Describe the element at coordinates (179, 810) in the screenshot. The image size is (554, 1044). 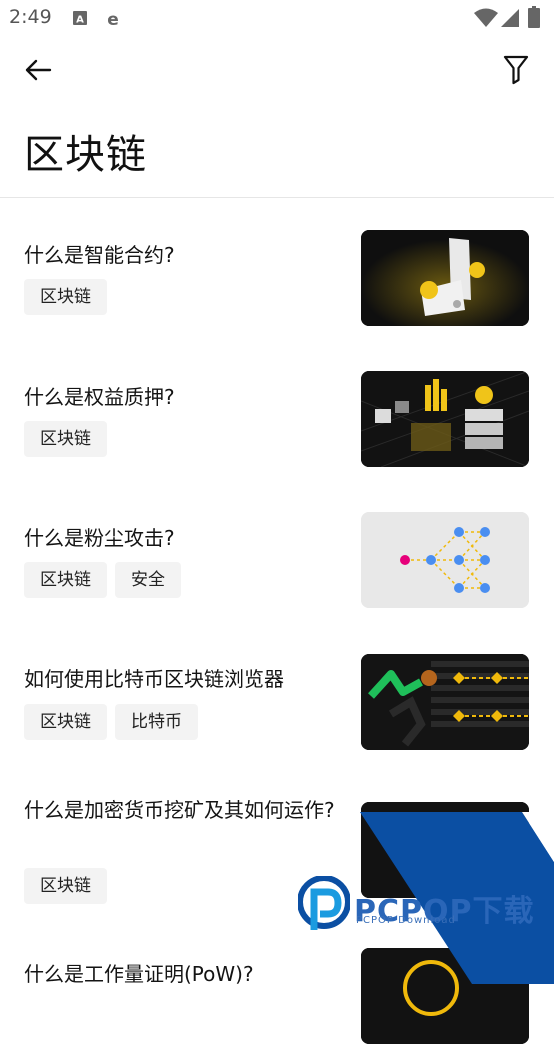
I see `article-title: 什么是加密货币挖矿及其如何运作?` at that location.